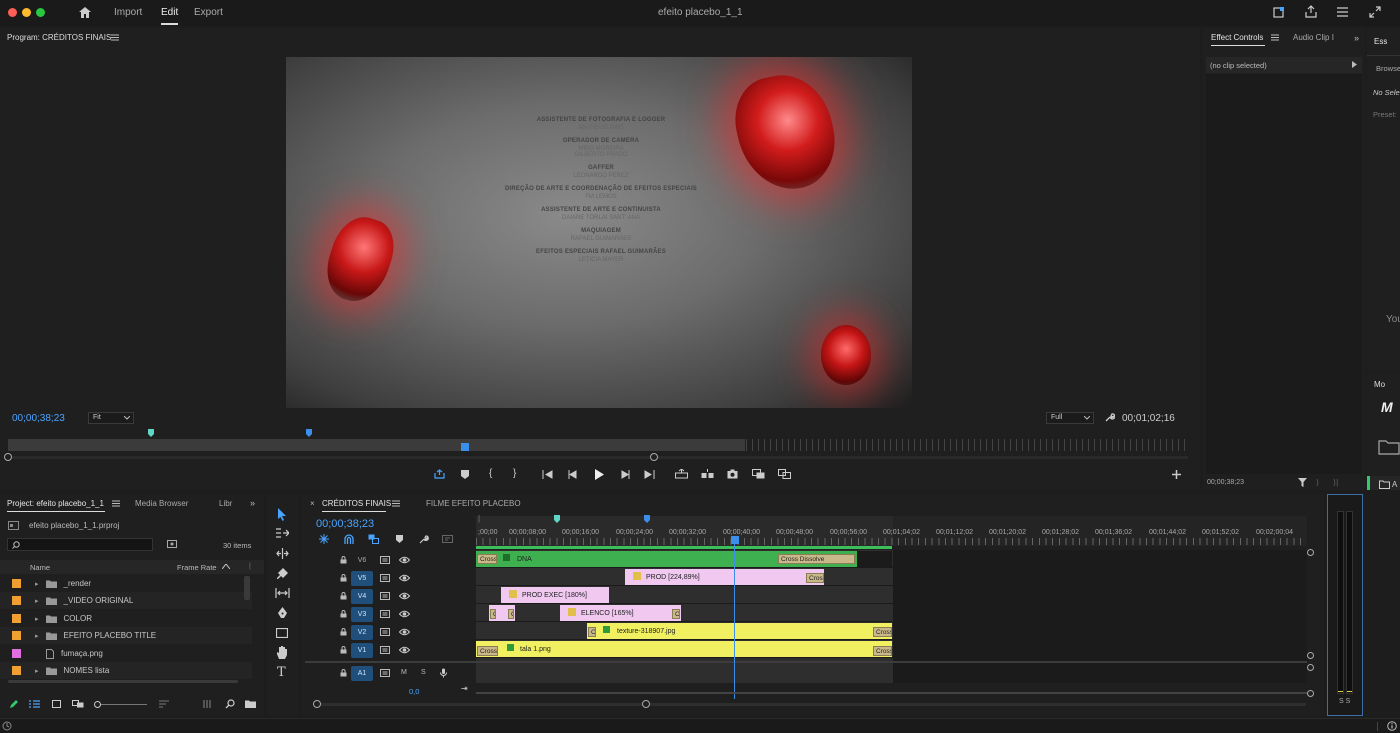 This screenshot has height=733, width=1400. What do you see at coordinates (1383, 483) in the screenshot?
I see `motion-list-item: A` at bounding box center [1383, 483].